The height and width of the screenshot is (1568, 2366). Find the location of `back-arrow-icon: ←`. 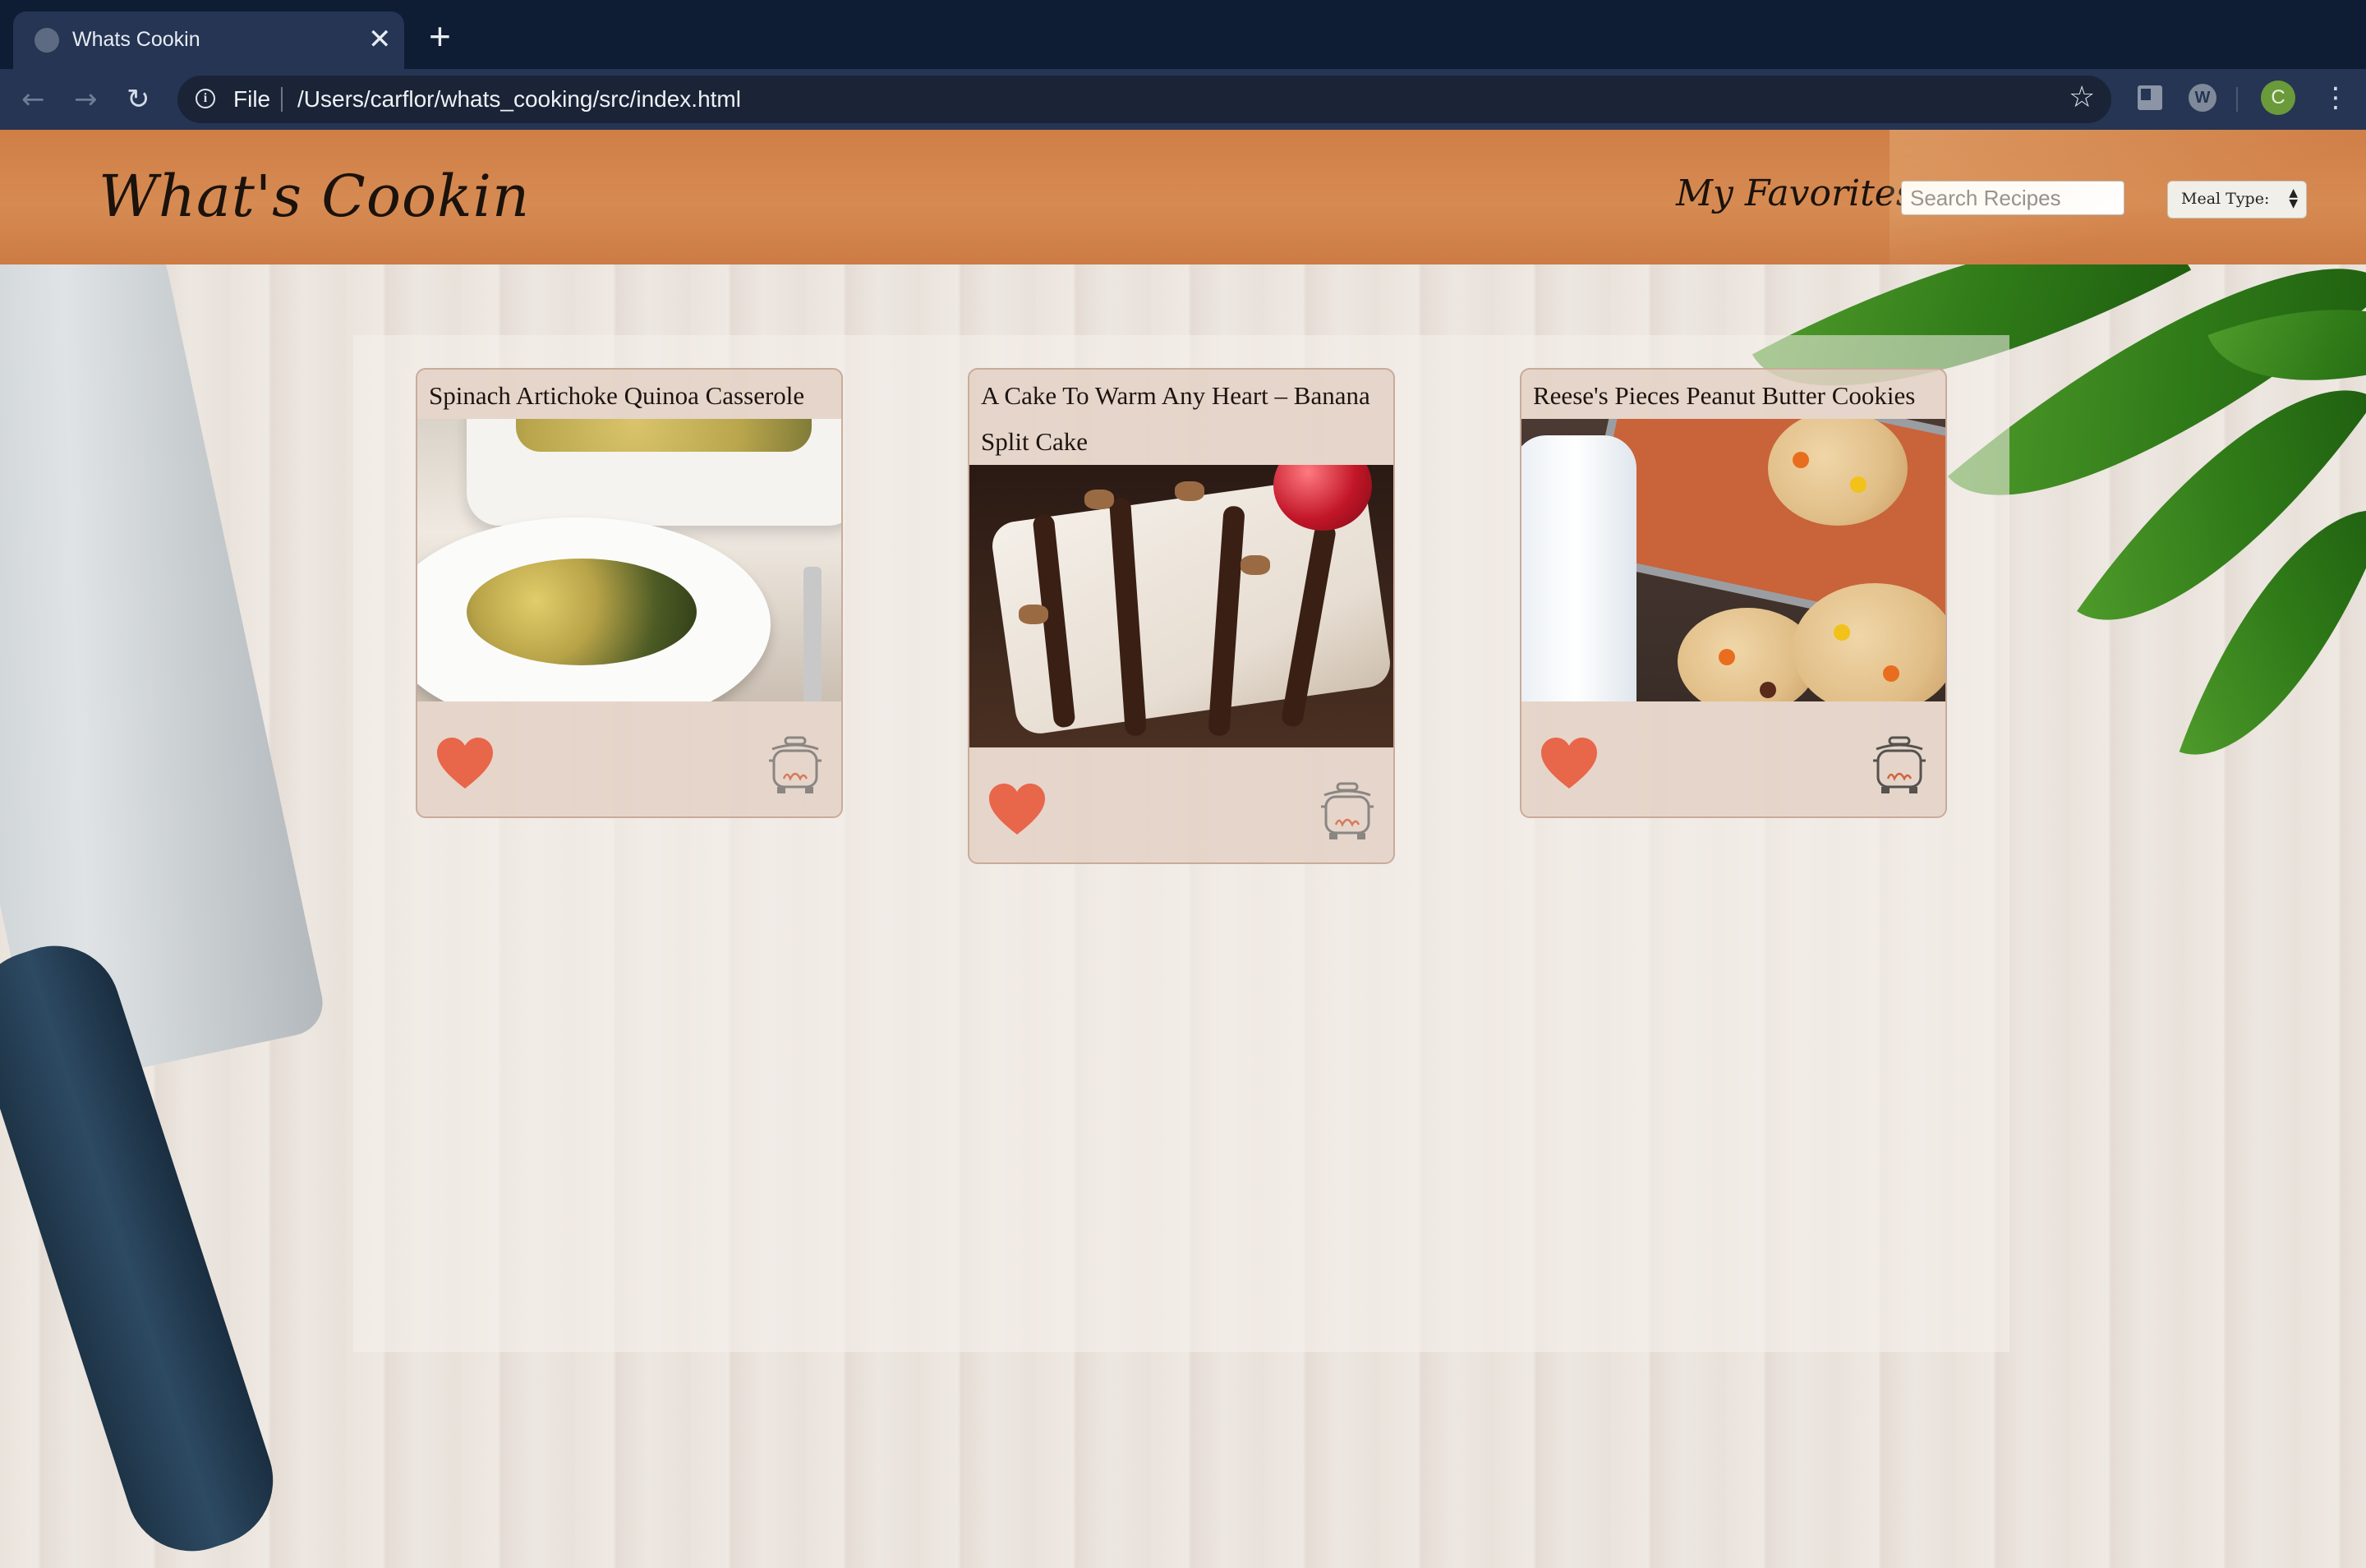

back-arrow-icon: ← is located at coordinates (33, 100).